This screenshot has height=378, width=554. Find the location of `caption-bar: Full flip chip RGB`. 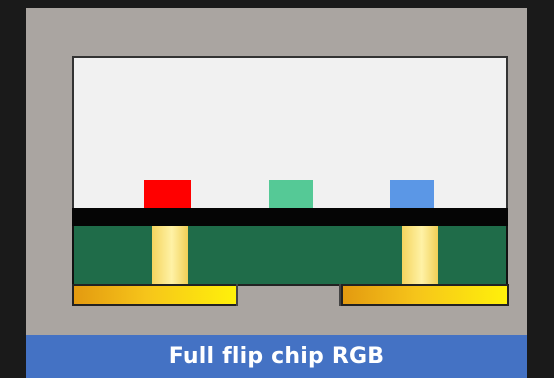

caption-bar: Full flip chip RGB is located at coordinates (276, 356).